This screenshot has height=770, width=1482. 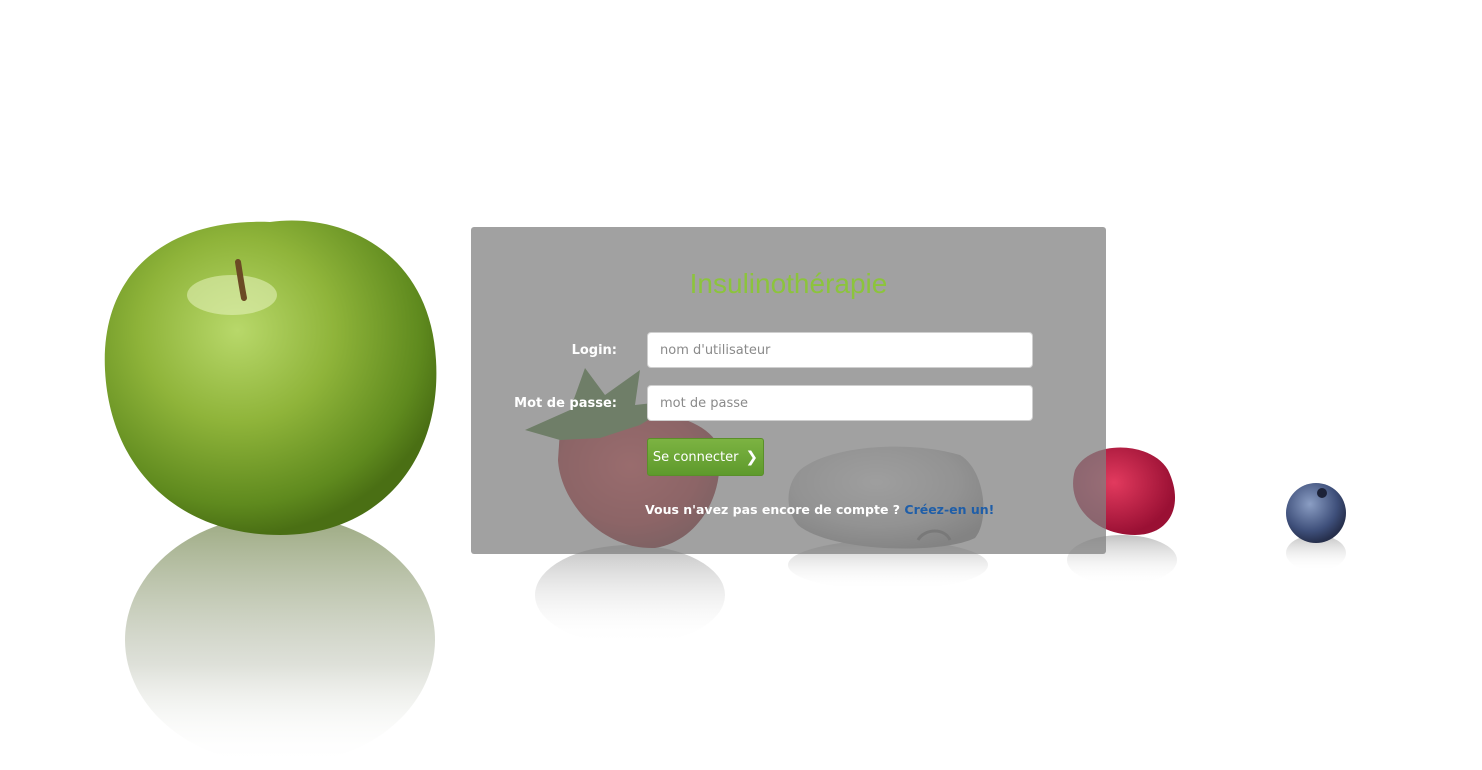 I want to click on create-account-link: Créez-en un!, so click(x=949, y=509).